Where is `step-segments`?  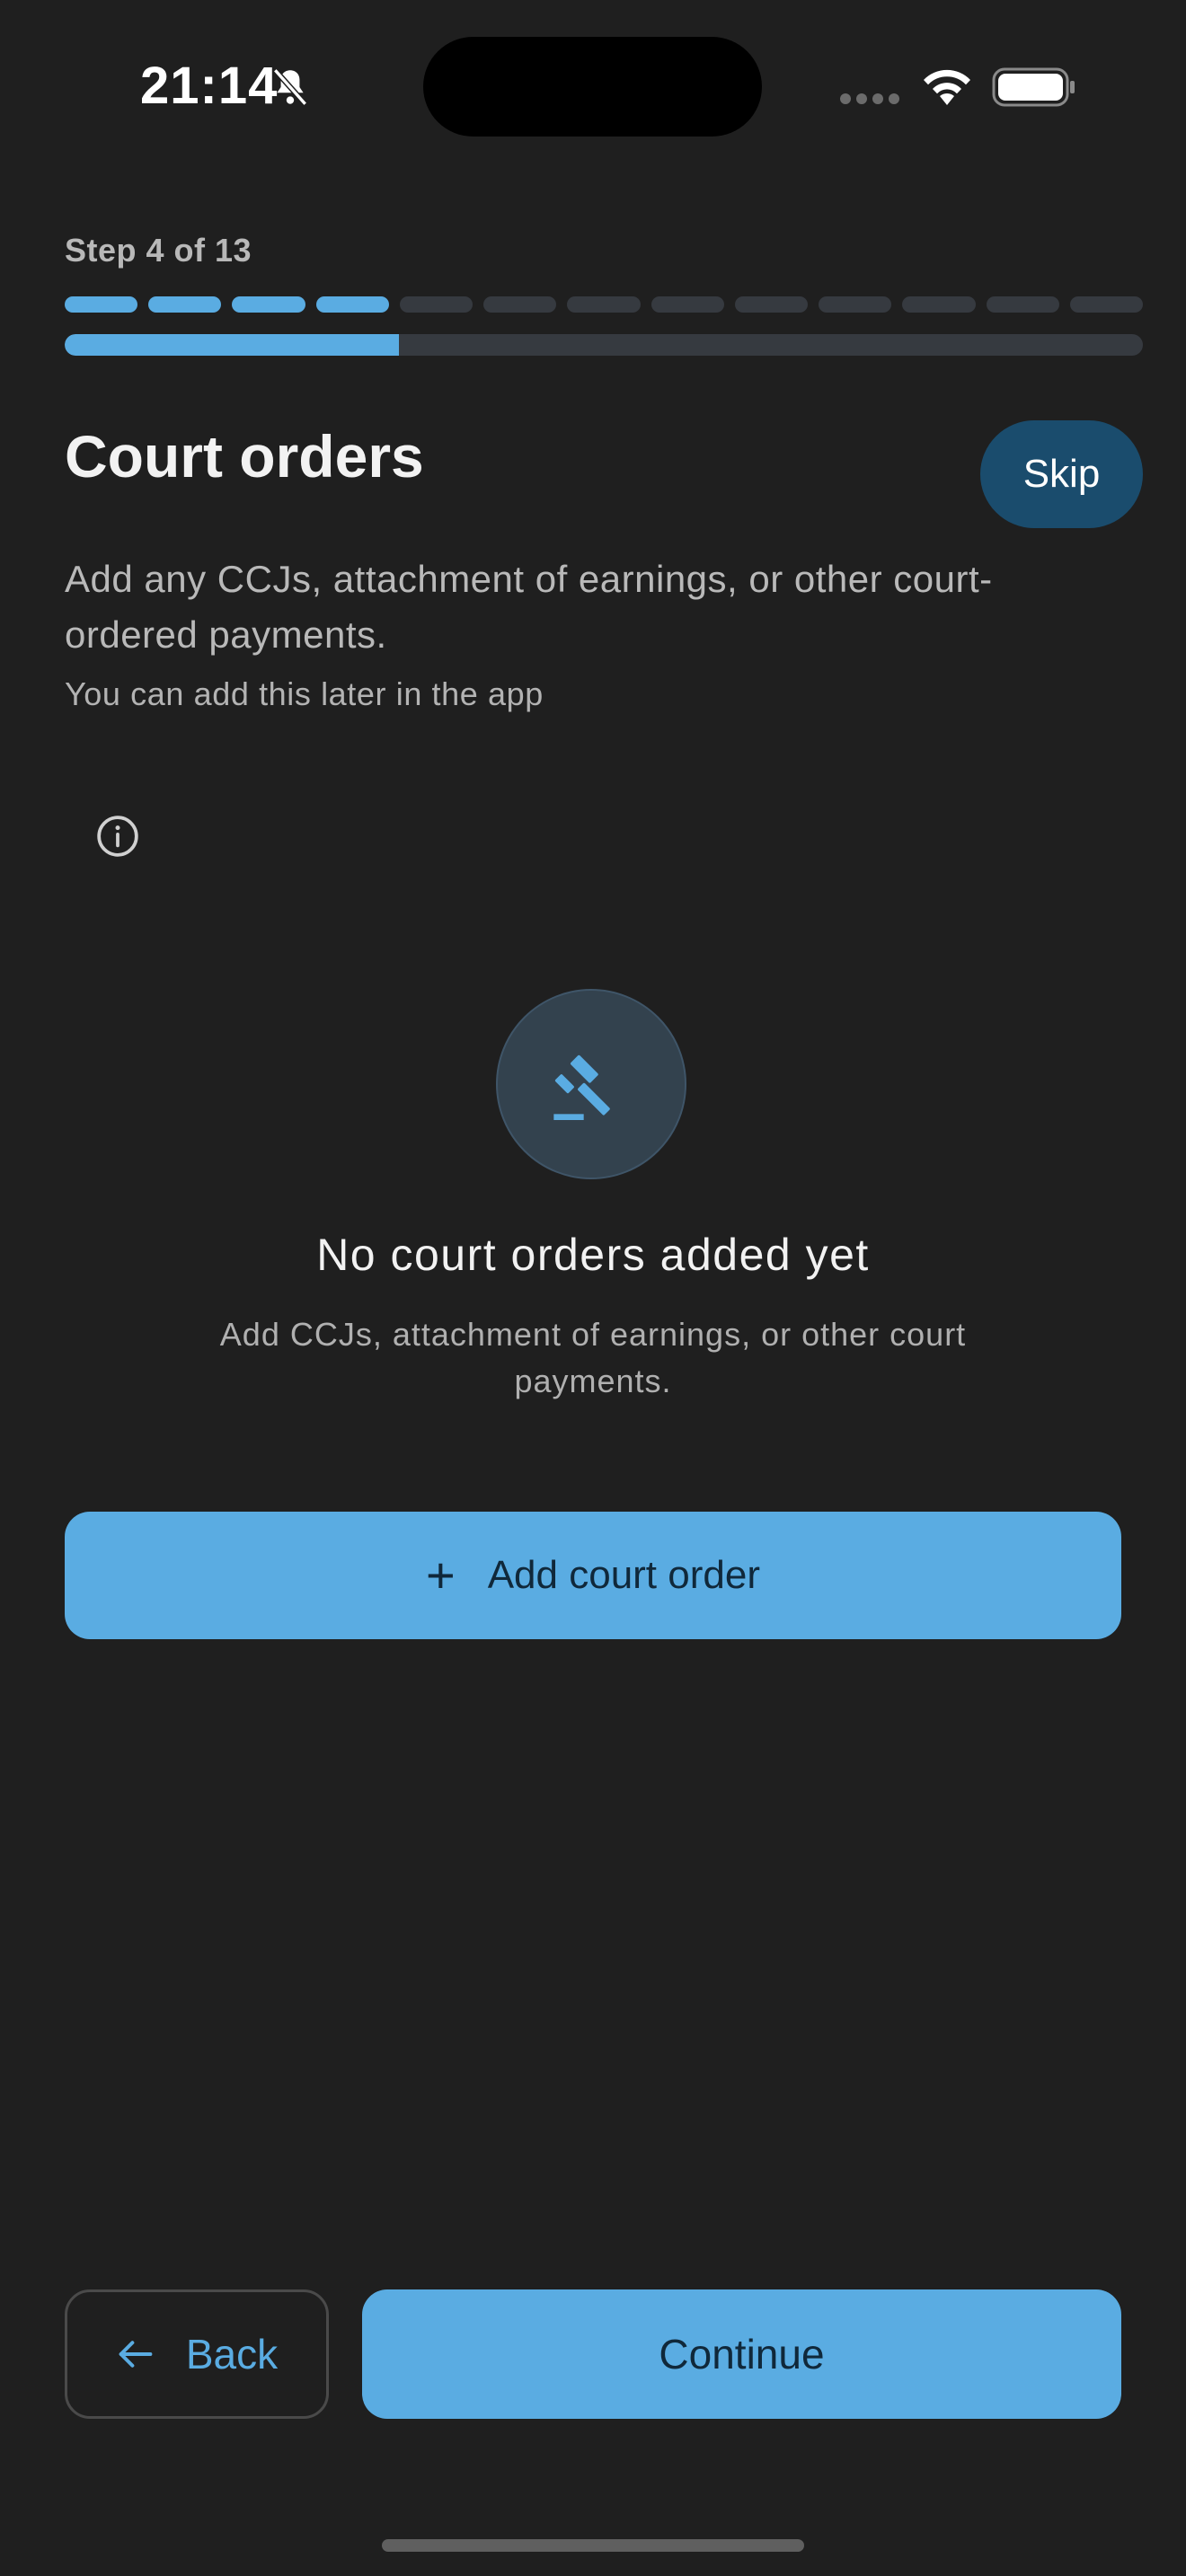
step-segments is located at coordinates (604, 304).